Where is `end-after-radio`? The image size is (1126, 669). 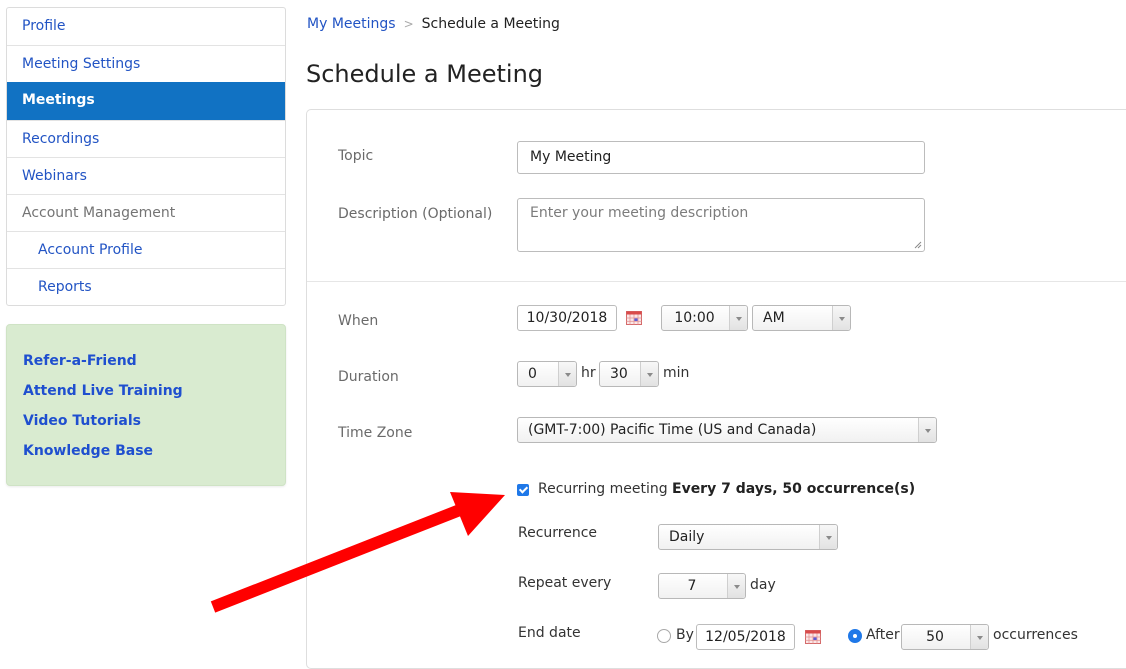
end-after-radio is located at coordinates (855, 636).